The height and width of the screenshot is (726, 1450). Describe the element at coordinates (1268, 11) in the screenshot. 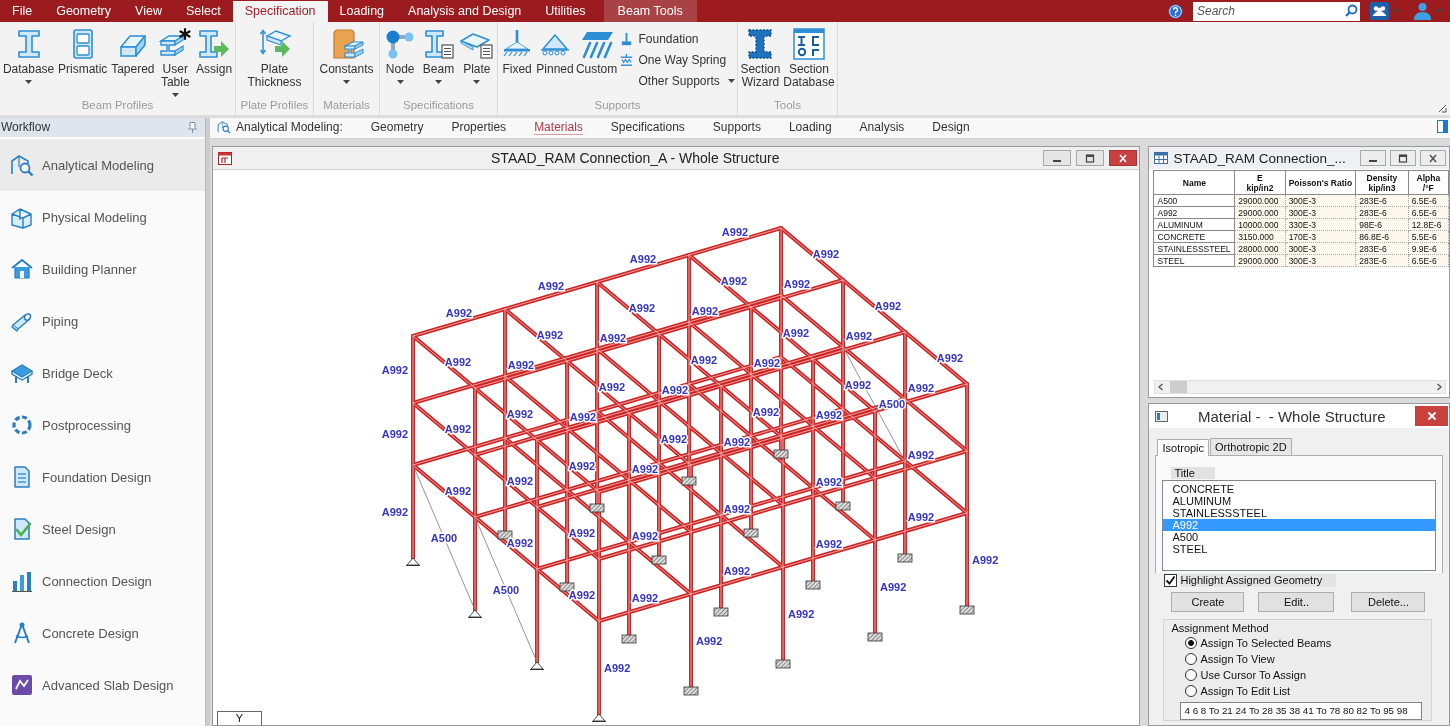

I see `search-field: Search` at that location.